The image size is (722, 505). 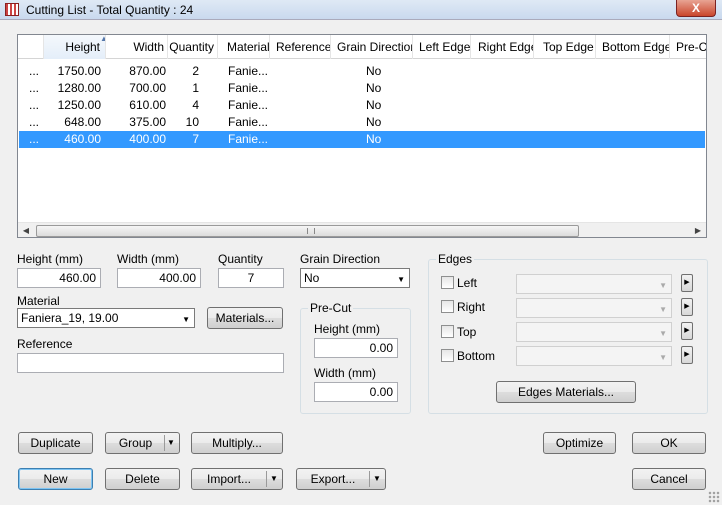 What do you see at coordinates (50, 259) in the screenshot?
I see `height-label: Height (mm)` at bounding box center [50, 259].